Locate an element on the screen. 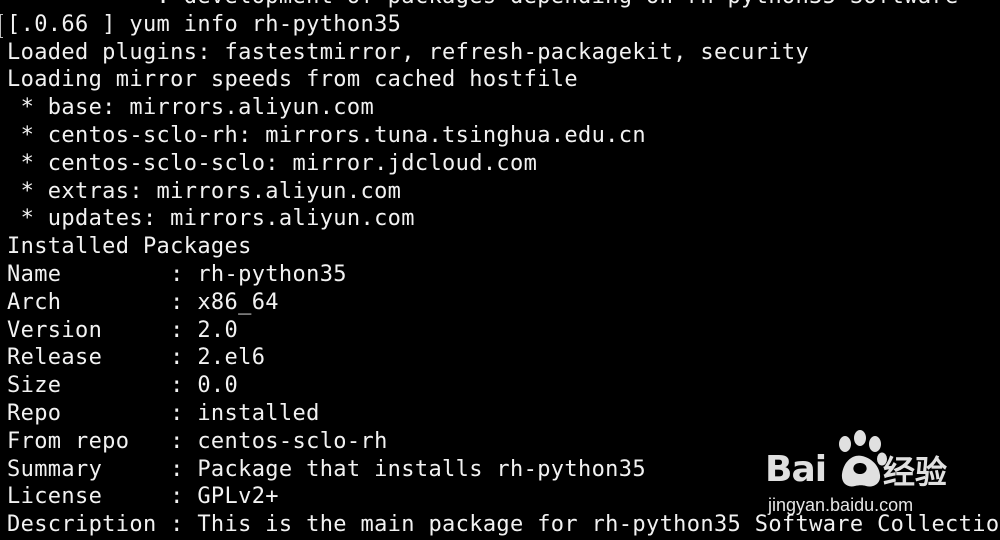 The height and width of the screenshot is (540, 1000). terminal-line-14: Size : 0.0 is located at coordinates (123, 386).